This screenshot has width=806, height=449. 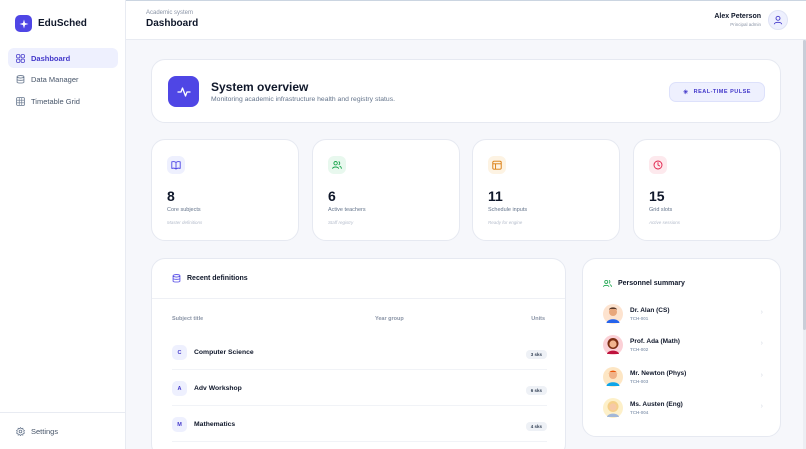 I want to click on units-badge: 6 sks, so click(x=536, y=390).